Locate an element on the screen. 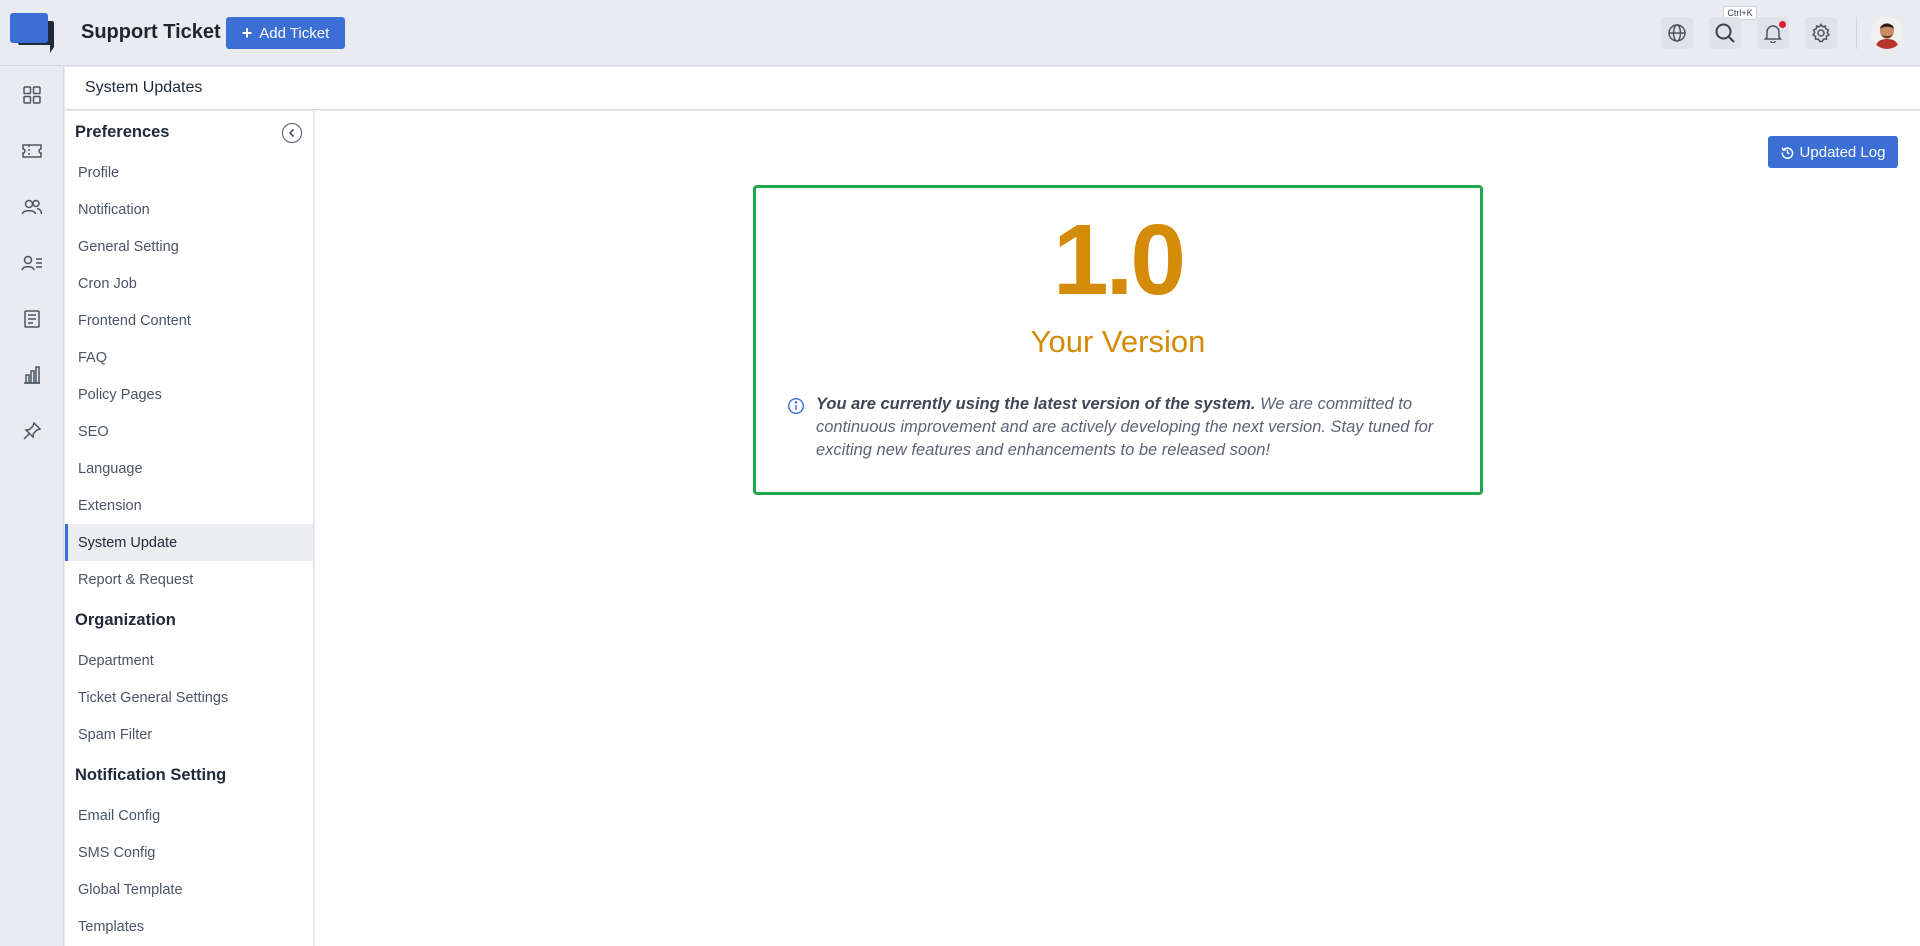 The height and width of the screenshot is (946, 1920). updated-log-button: Updated Log is located at coordinates (1833, 152).